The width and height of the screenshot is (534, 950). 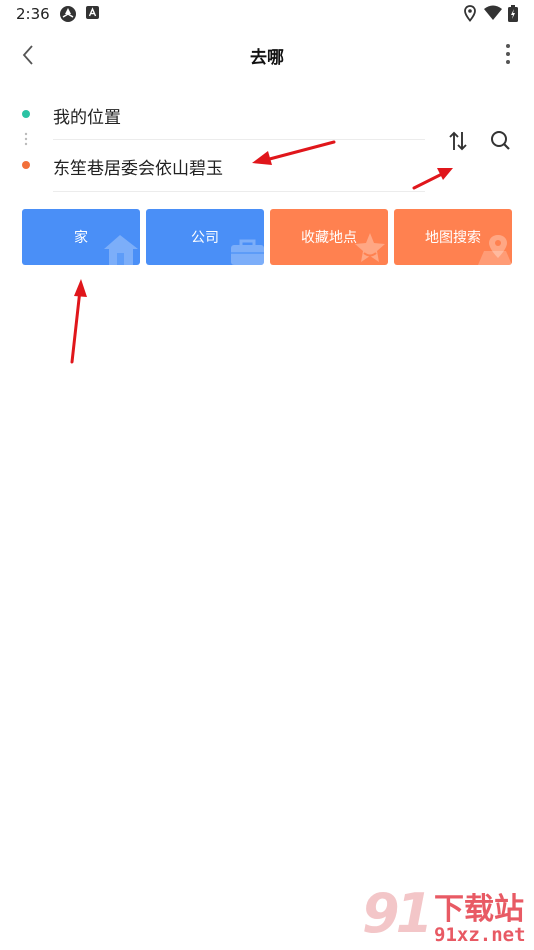 What do you see at coordinates (33, 14) in the screenshot?
I see `status-time: 2:36` at bounding box center [33, 14].